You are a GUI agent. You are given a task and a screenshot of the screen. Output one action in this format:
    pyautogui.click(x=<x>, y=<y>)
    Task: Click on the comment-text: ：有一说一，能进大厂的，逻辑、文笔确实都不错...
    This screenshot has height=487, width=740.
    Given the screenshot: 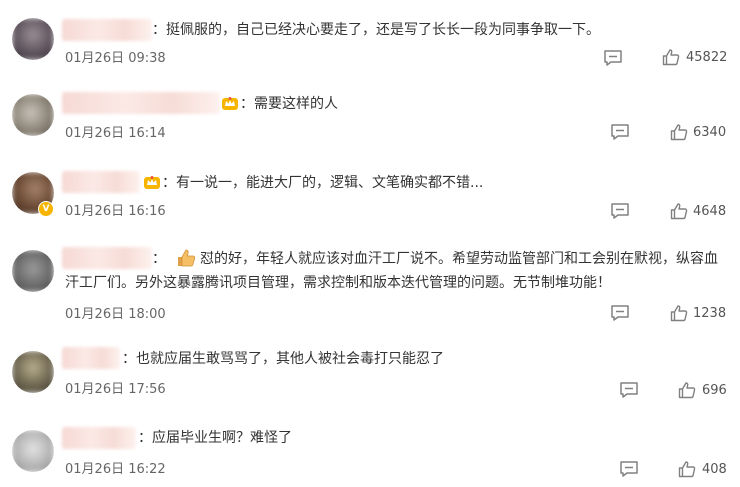 What is the action you would take?
    pyautogui.click(x=323, y=183)
    